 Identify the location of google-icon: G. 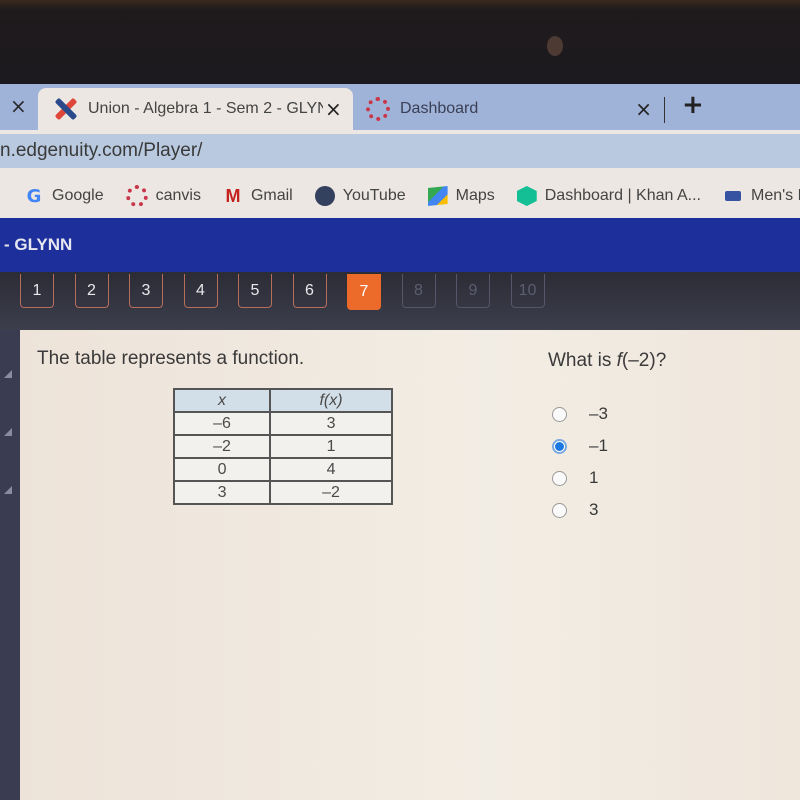
(34, 196).